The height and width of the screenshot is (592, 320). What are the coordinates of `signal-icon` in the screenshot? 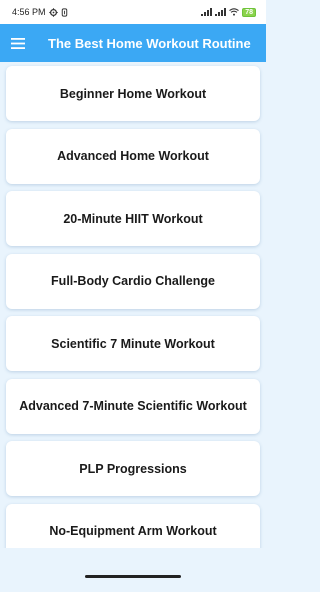 It's located at (207, 12).